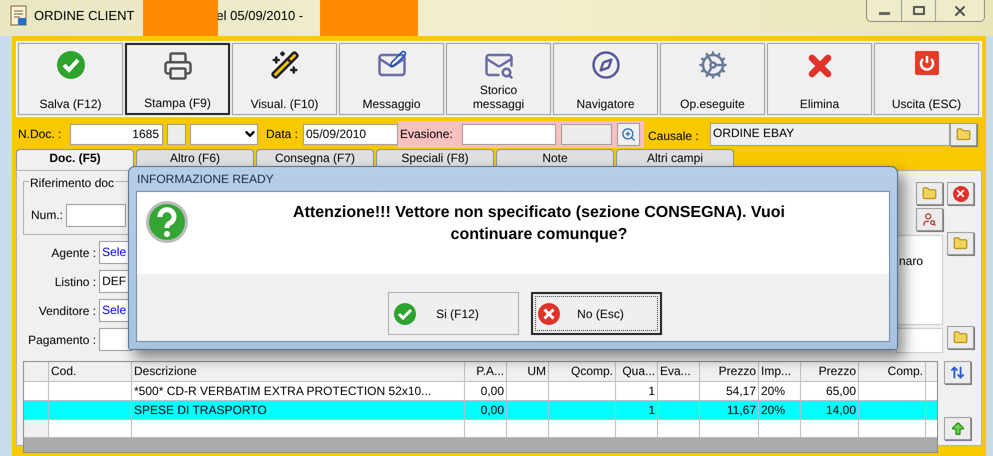 The width and height of the screenshot is (993, 456). What do you see at coordinates (927, 63) in the screenshot?
I see `power-icon` at bounding box center [927, 63].